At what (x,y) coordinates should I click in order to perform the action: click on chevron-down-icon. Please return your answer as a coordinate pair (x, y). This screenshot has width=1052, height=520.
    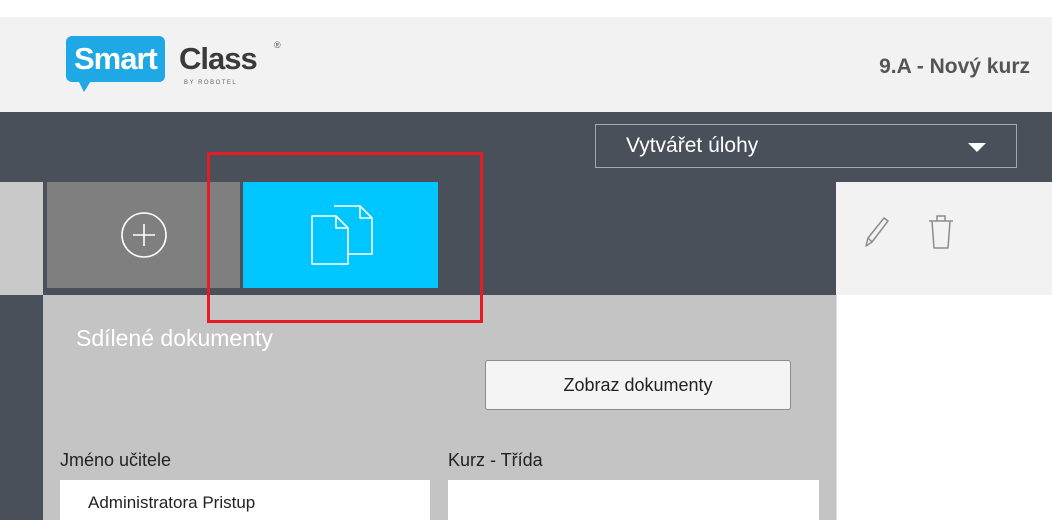
    Looking at the image, I should click on (977, 147).